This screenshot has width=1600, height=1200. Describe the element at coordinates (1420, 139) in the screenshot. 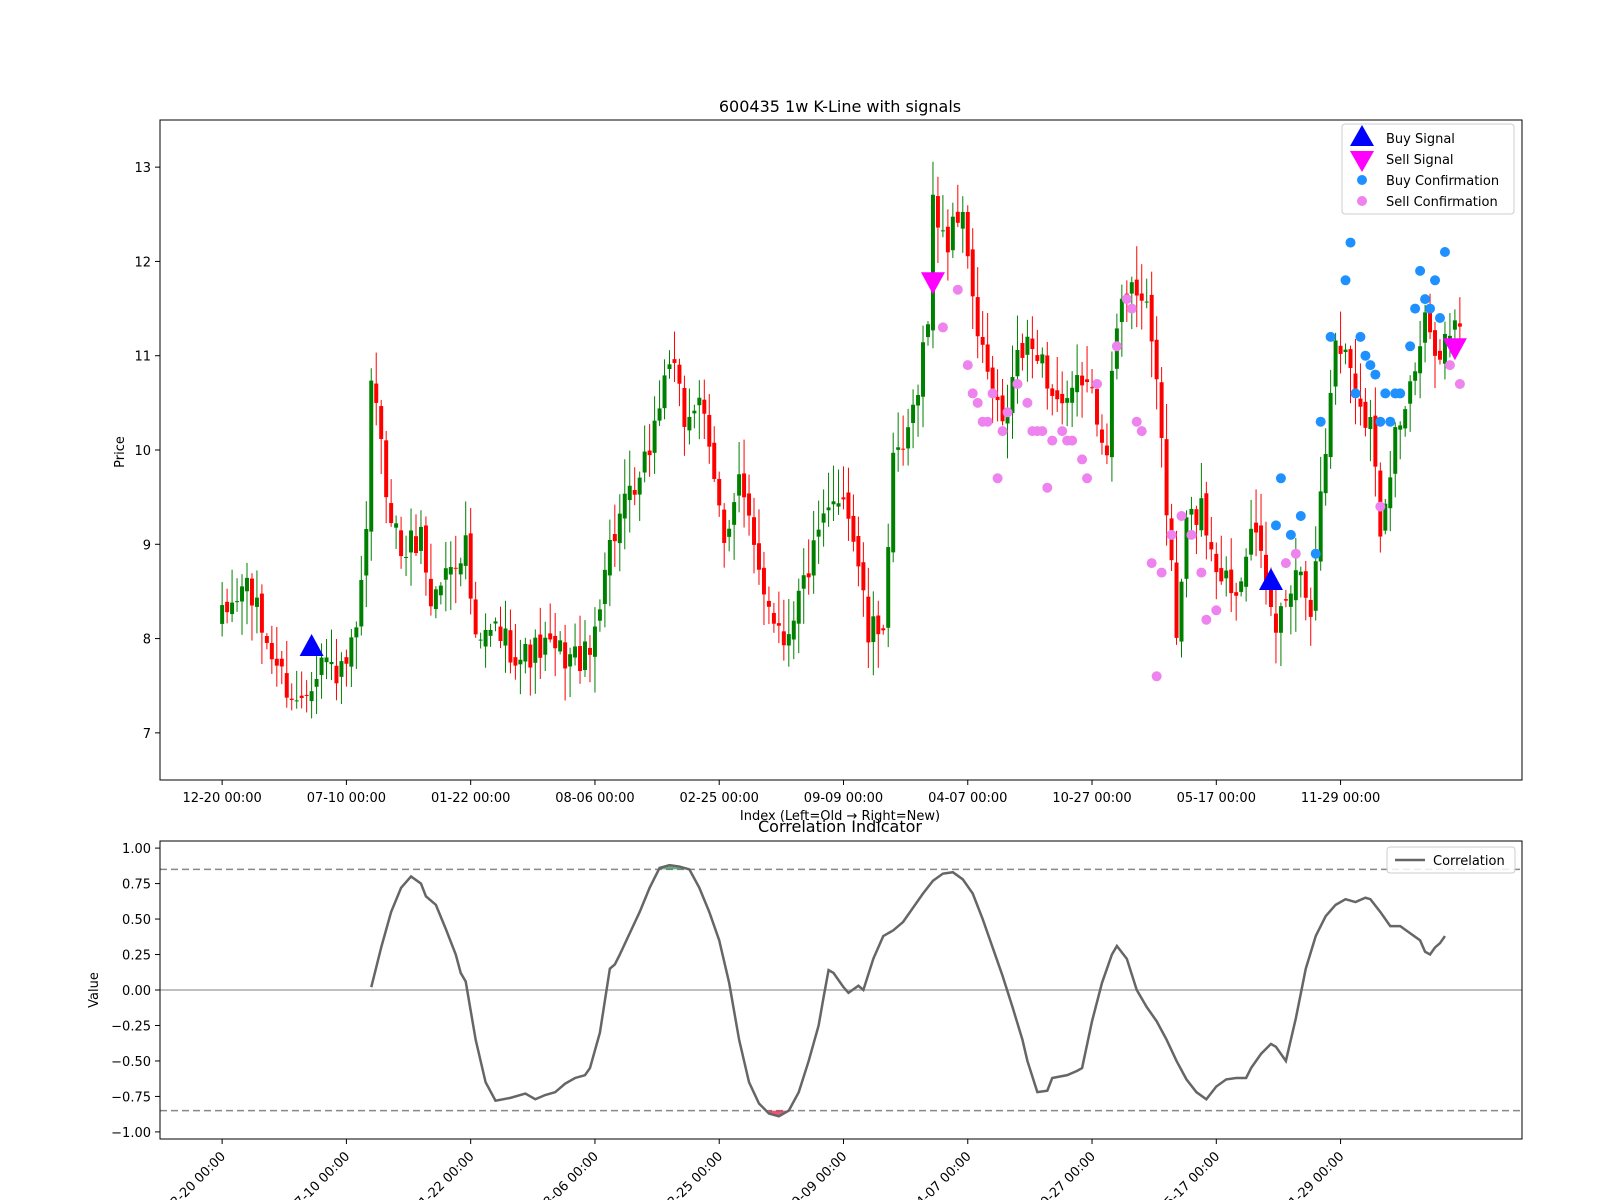

I see `legend-entry-label: Buy Signal` at that location.